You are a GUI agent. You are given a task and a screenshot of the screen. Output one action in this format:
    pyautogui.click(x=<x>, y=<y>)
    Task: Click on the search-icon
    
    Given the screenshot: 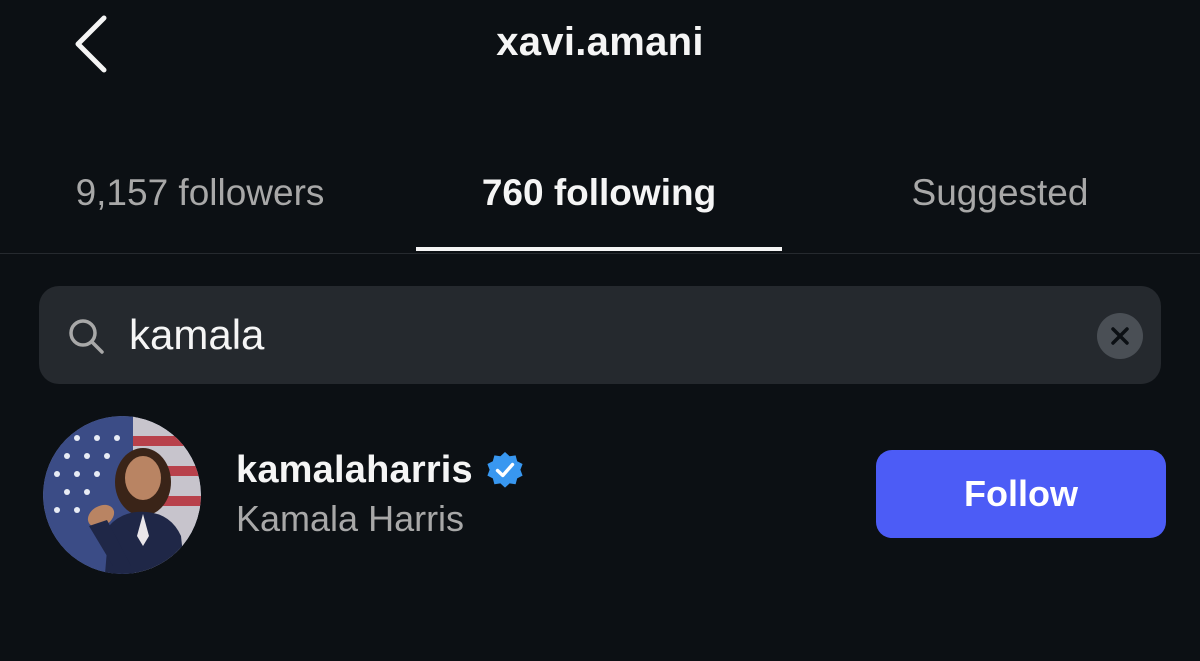 What is the action you would take?
    pyautogui.click(x=86, y=336)
    